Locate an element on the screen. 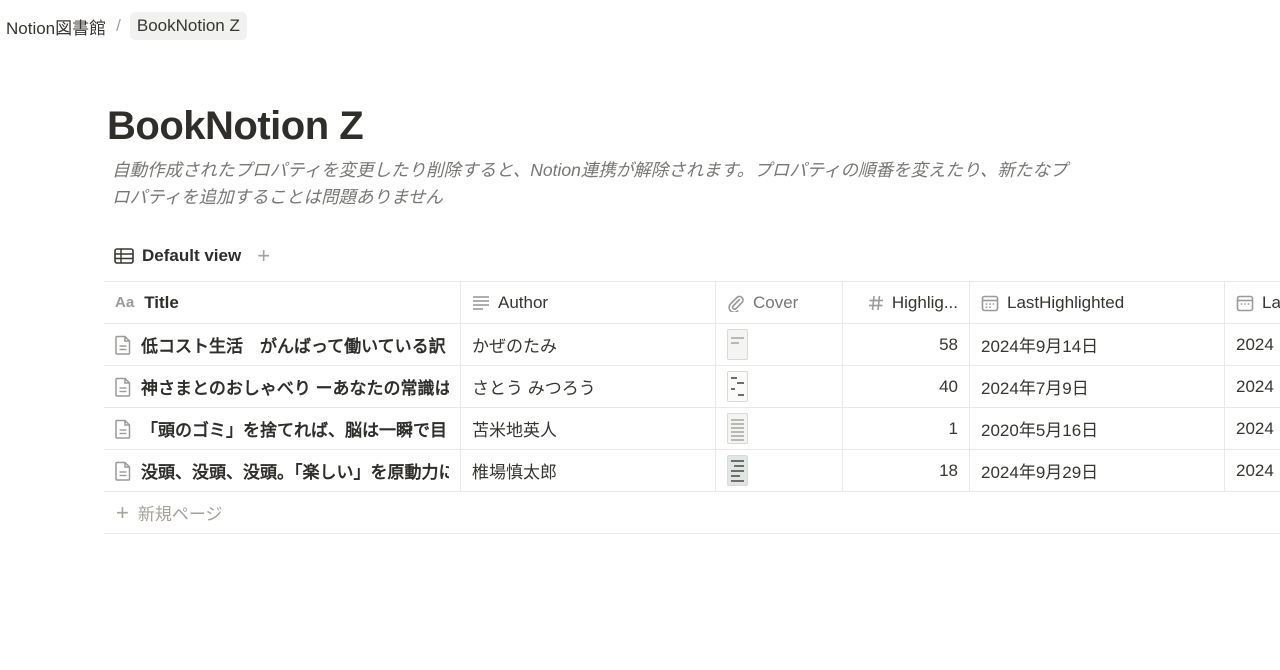 The width and height of the screenshot is (1280, 670). row-title-cell: 没頭、没頭、没頭。「楽しい」を原動力に is located at coordinates (282, 470).